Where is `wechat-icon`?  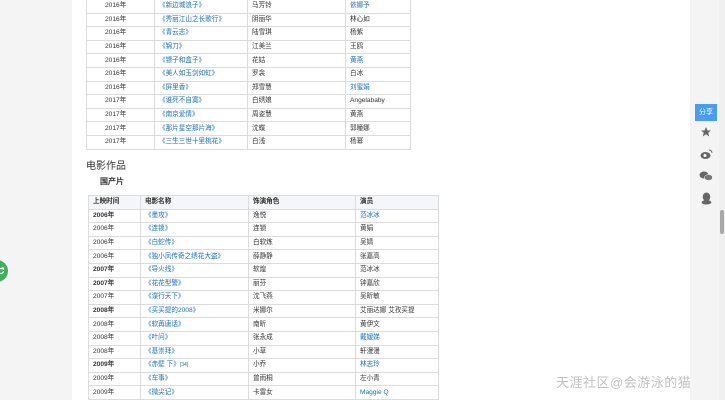 wechat-icon is located at coordinates (706, 176).